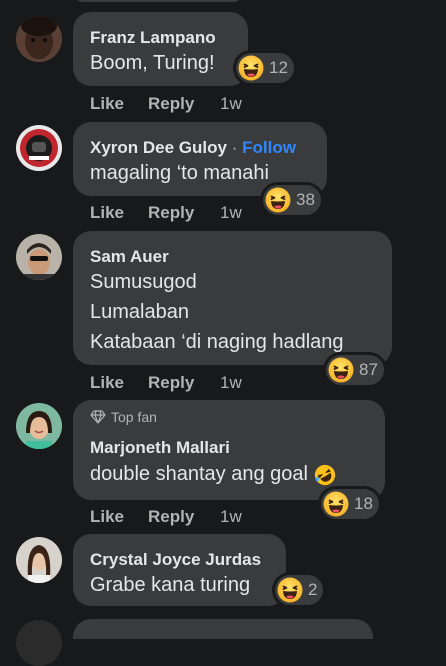 The height and width of the screenshot is (666, 446). I want to click on comment-text-line: Katabaan ‘di naging hadlang, so click(217, 342).